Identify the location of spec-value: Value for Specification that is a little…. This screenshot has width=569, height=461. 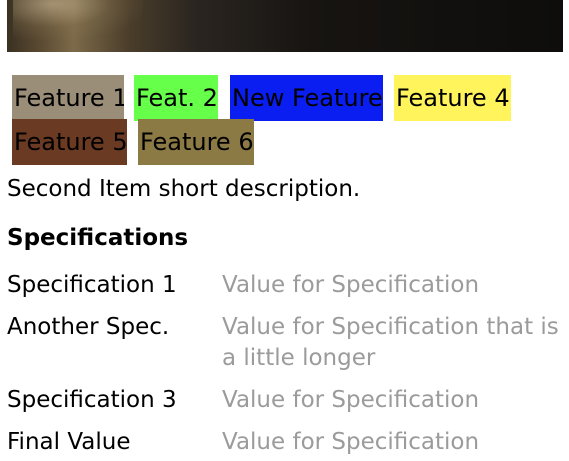
(390, 342).